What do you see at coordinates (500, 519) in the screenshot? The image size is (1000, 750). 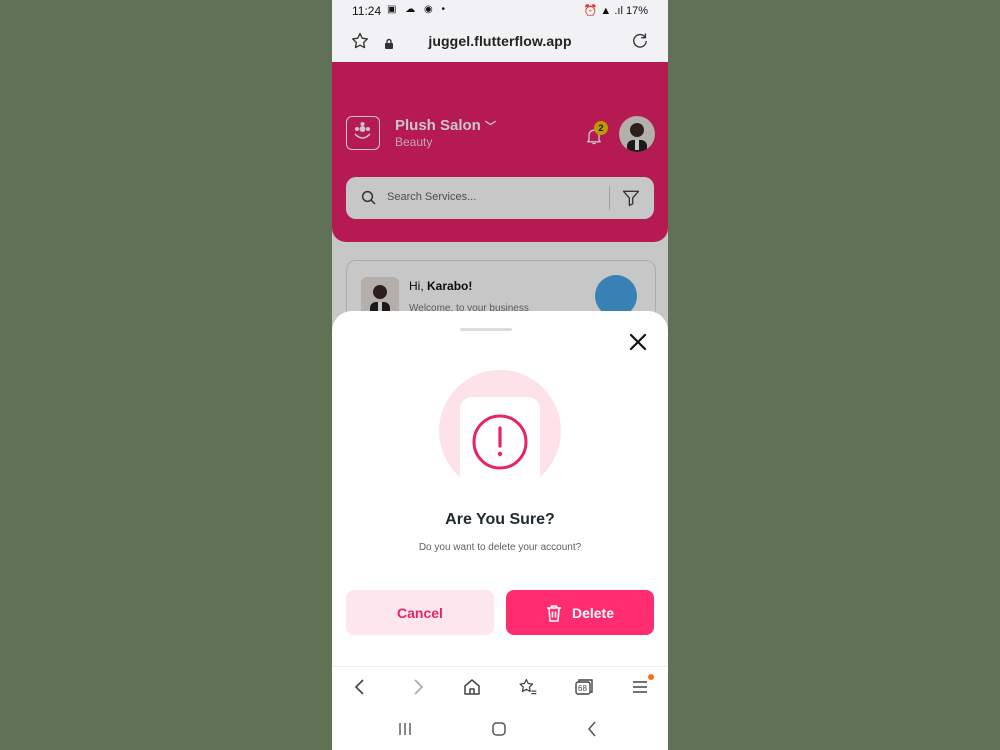 I see `dialog-title: Are You Sure?` at bounding box center [500, 519].